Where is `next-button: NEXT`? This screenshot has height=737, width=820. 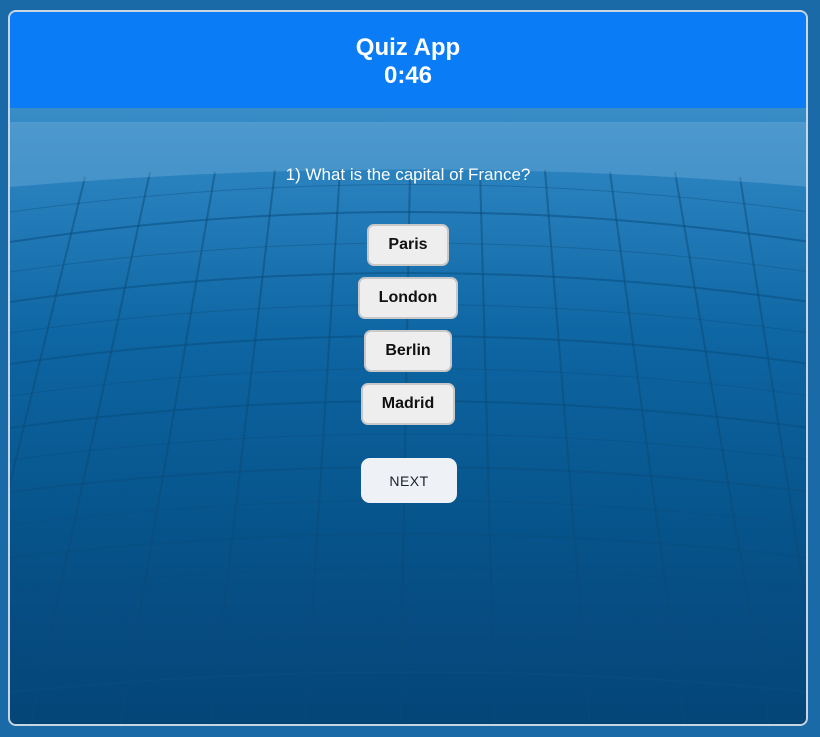
next-button: NEXT is located at coordinates (409, 480).